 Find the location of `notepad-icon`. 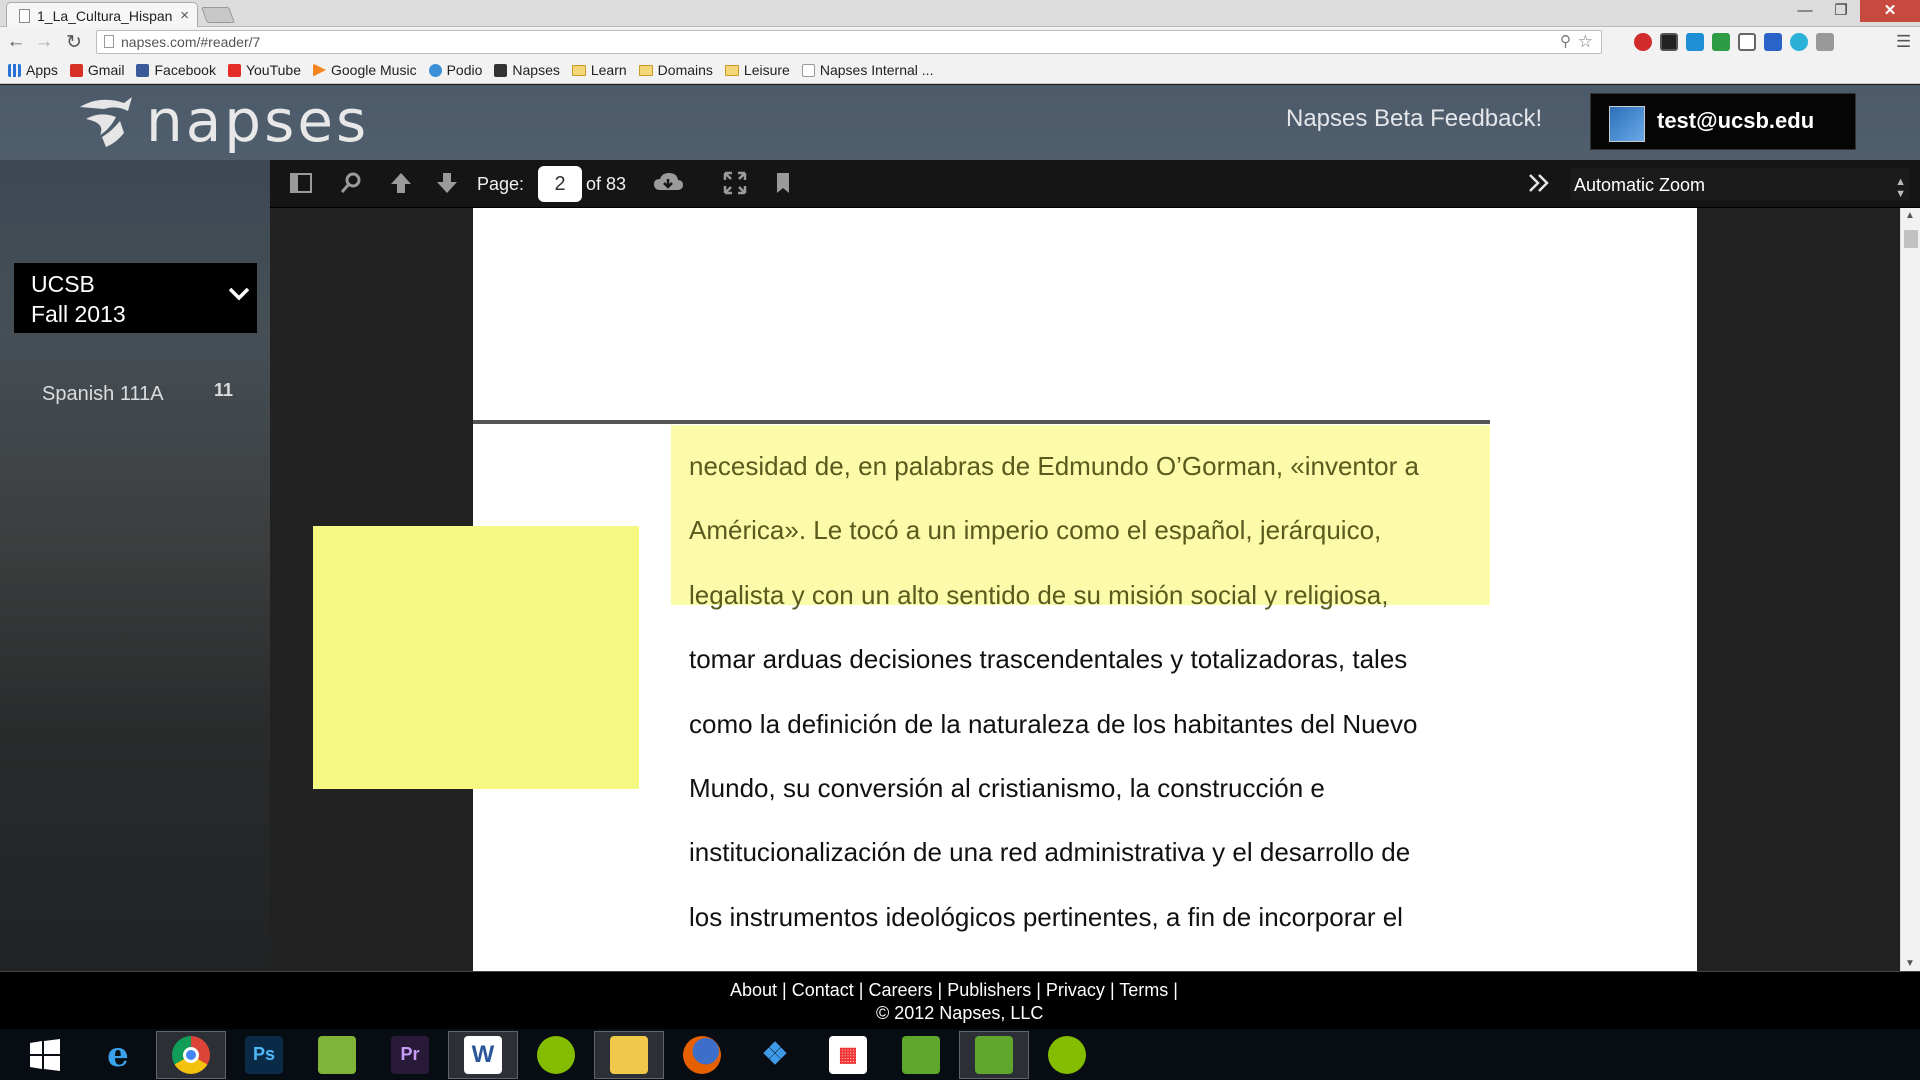

notepad-icon is located at coordinates (337, 1054).